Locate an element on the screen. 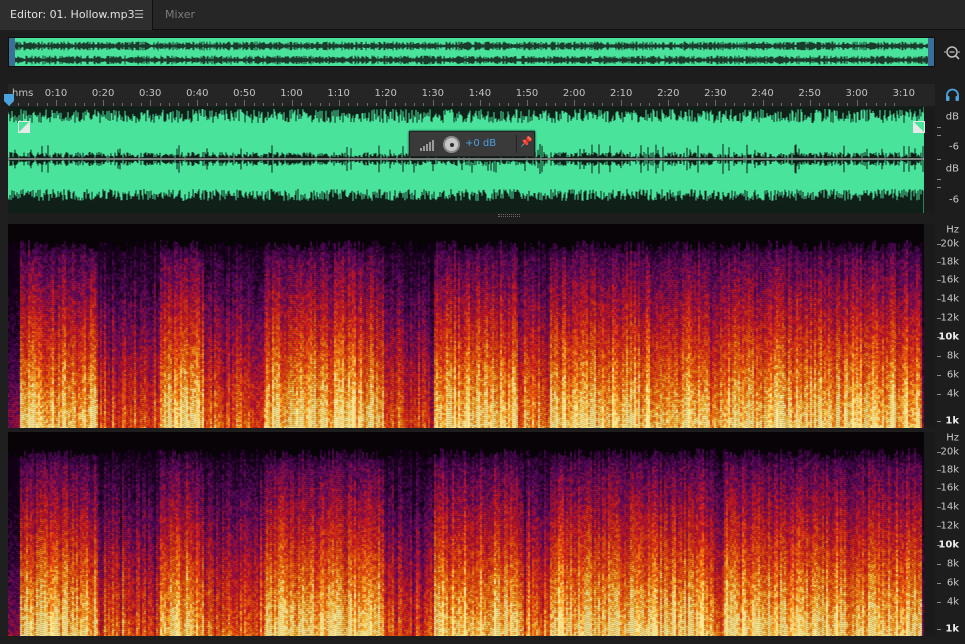  frequency-label: 16k is located at coordinates (949, 488).